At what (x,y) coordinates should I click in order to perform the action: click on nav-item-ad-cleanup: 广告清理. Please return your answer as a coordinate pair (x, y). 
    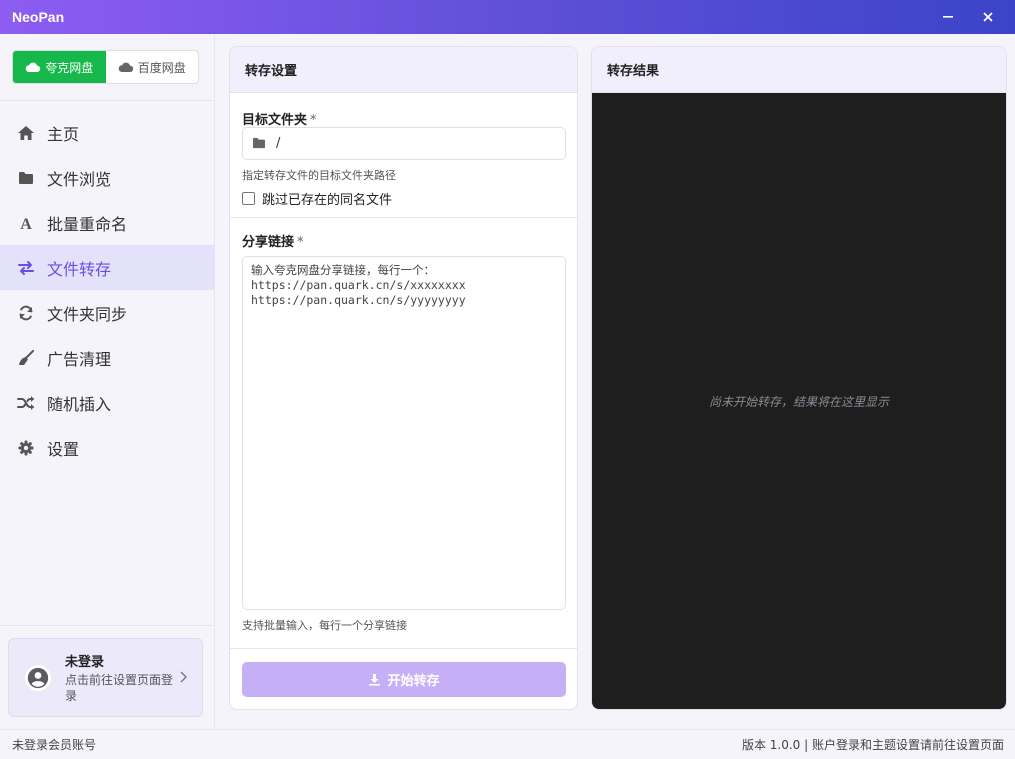
    Looking at the image, I should click on (107, 357).